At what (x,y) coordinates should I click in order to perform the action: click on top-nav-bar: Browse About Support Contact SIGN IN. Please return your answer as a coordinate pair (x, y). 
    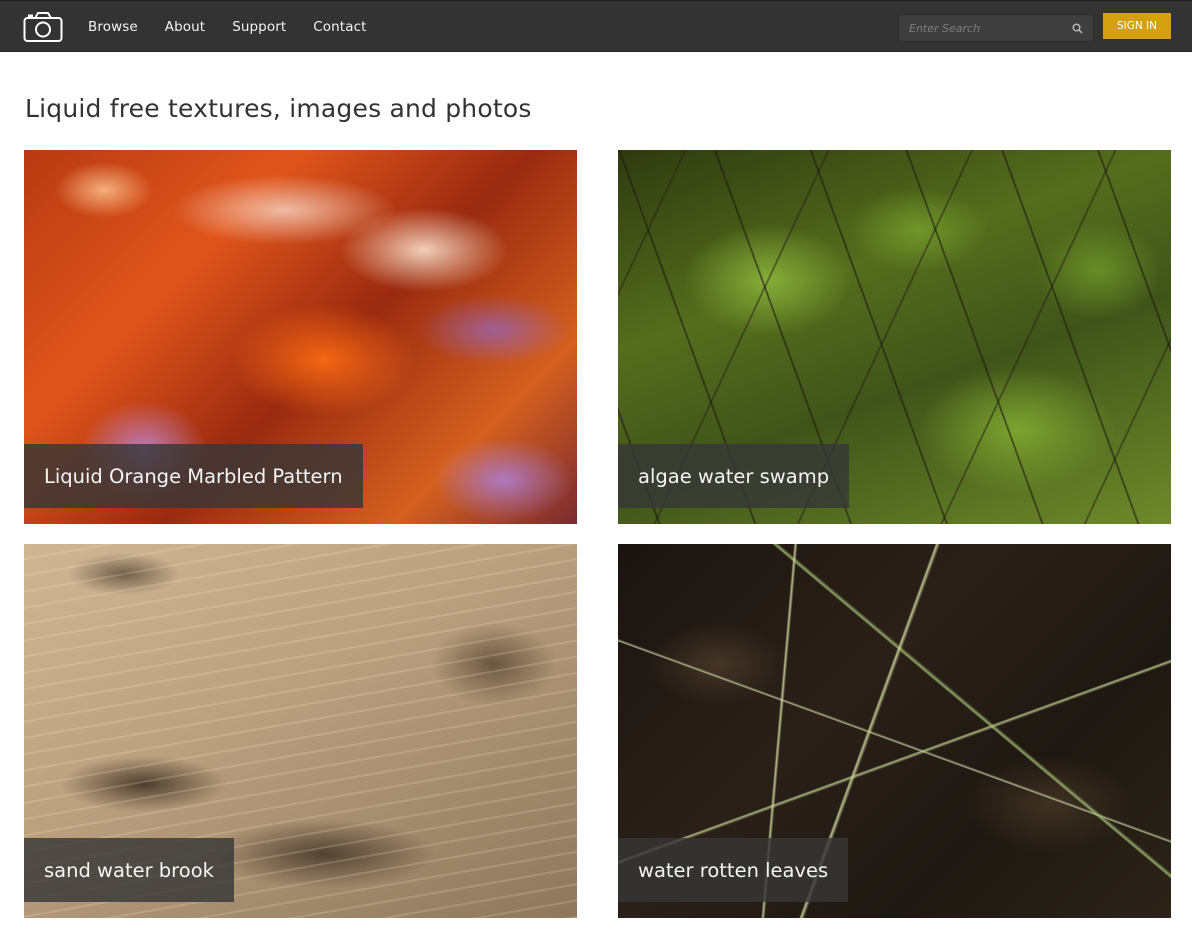
    Looking at the image, I should click on (596, 26).